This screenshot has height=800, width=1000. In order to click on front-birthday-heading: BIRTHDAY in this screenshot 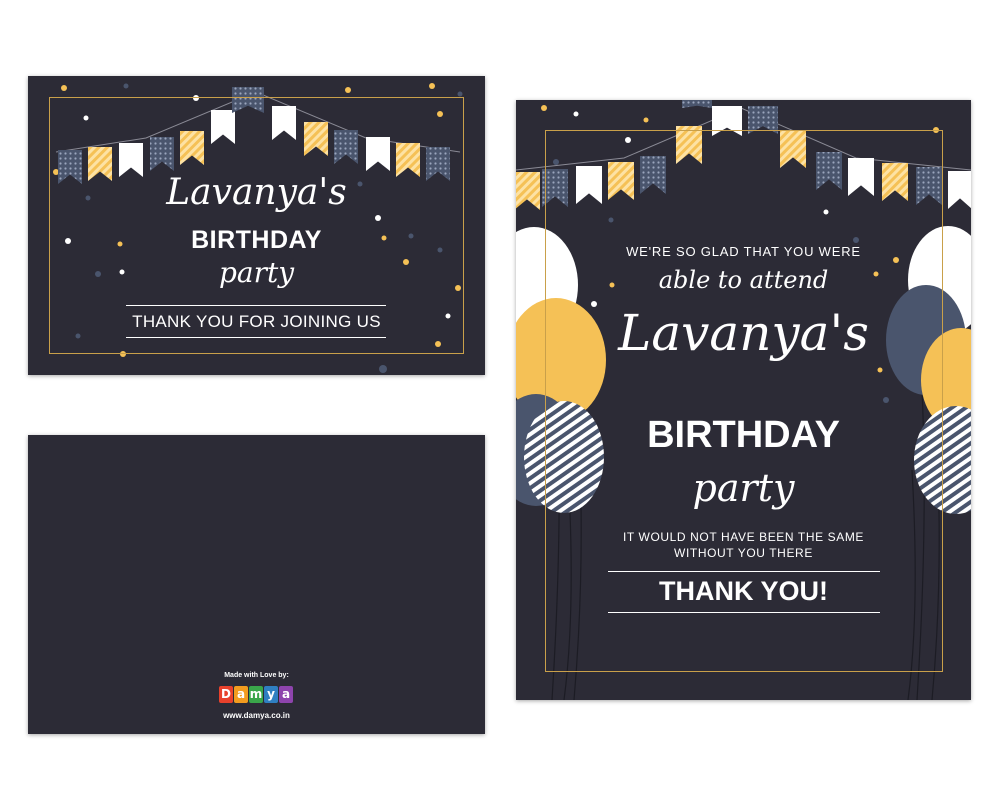, I will do `click(256, 240)`.